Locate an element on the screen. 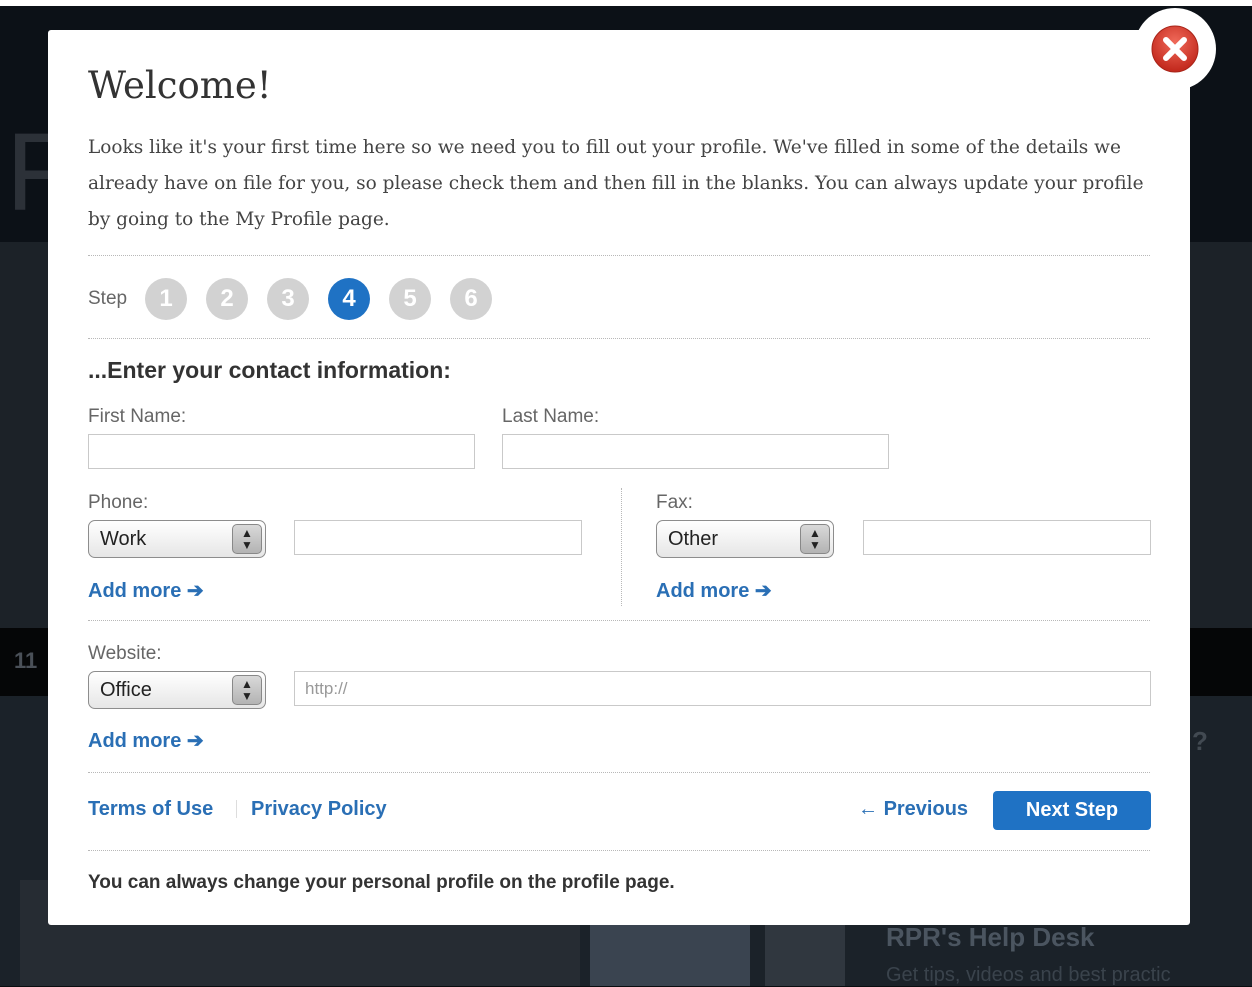  fax-add-more-link: Add more ➔ is located at coordinates (714, 590).